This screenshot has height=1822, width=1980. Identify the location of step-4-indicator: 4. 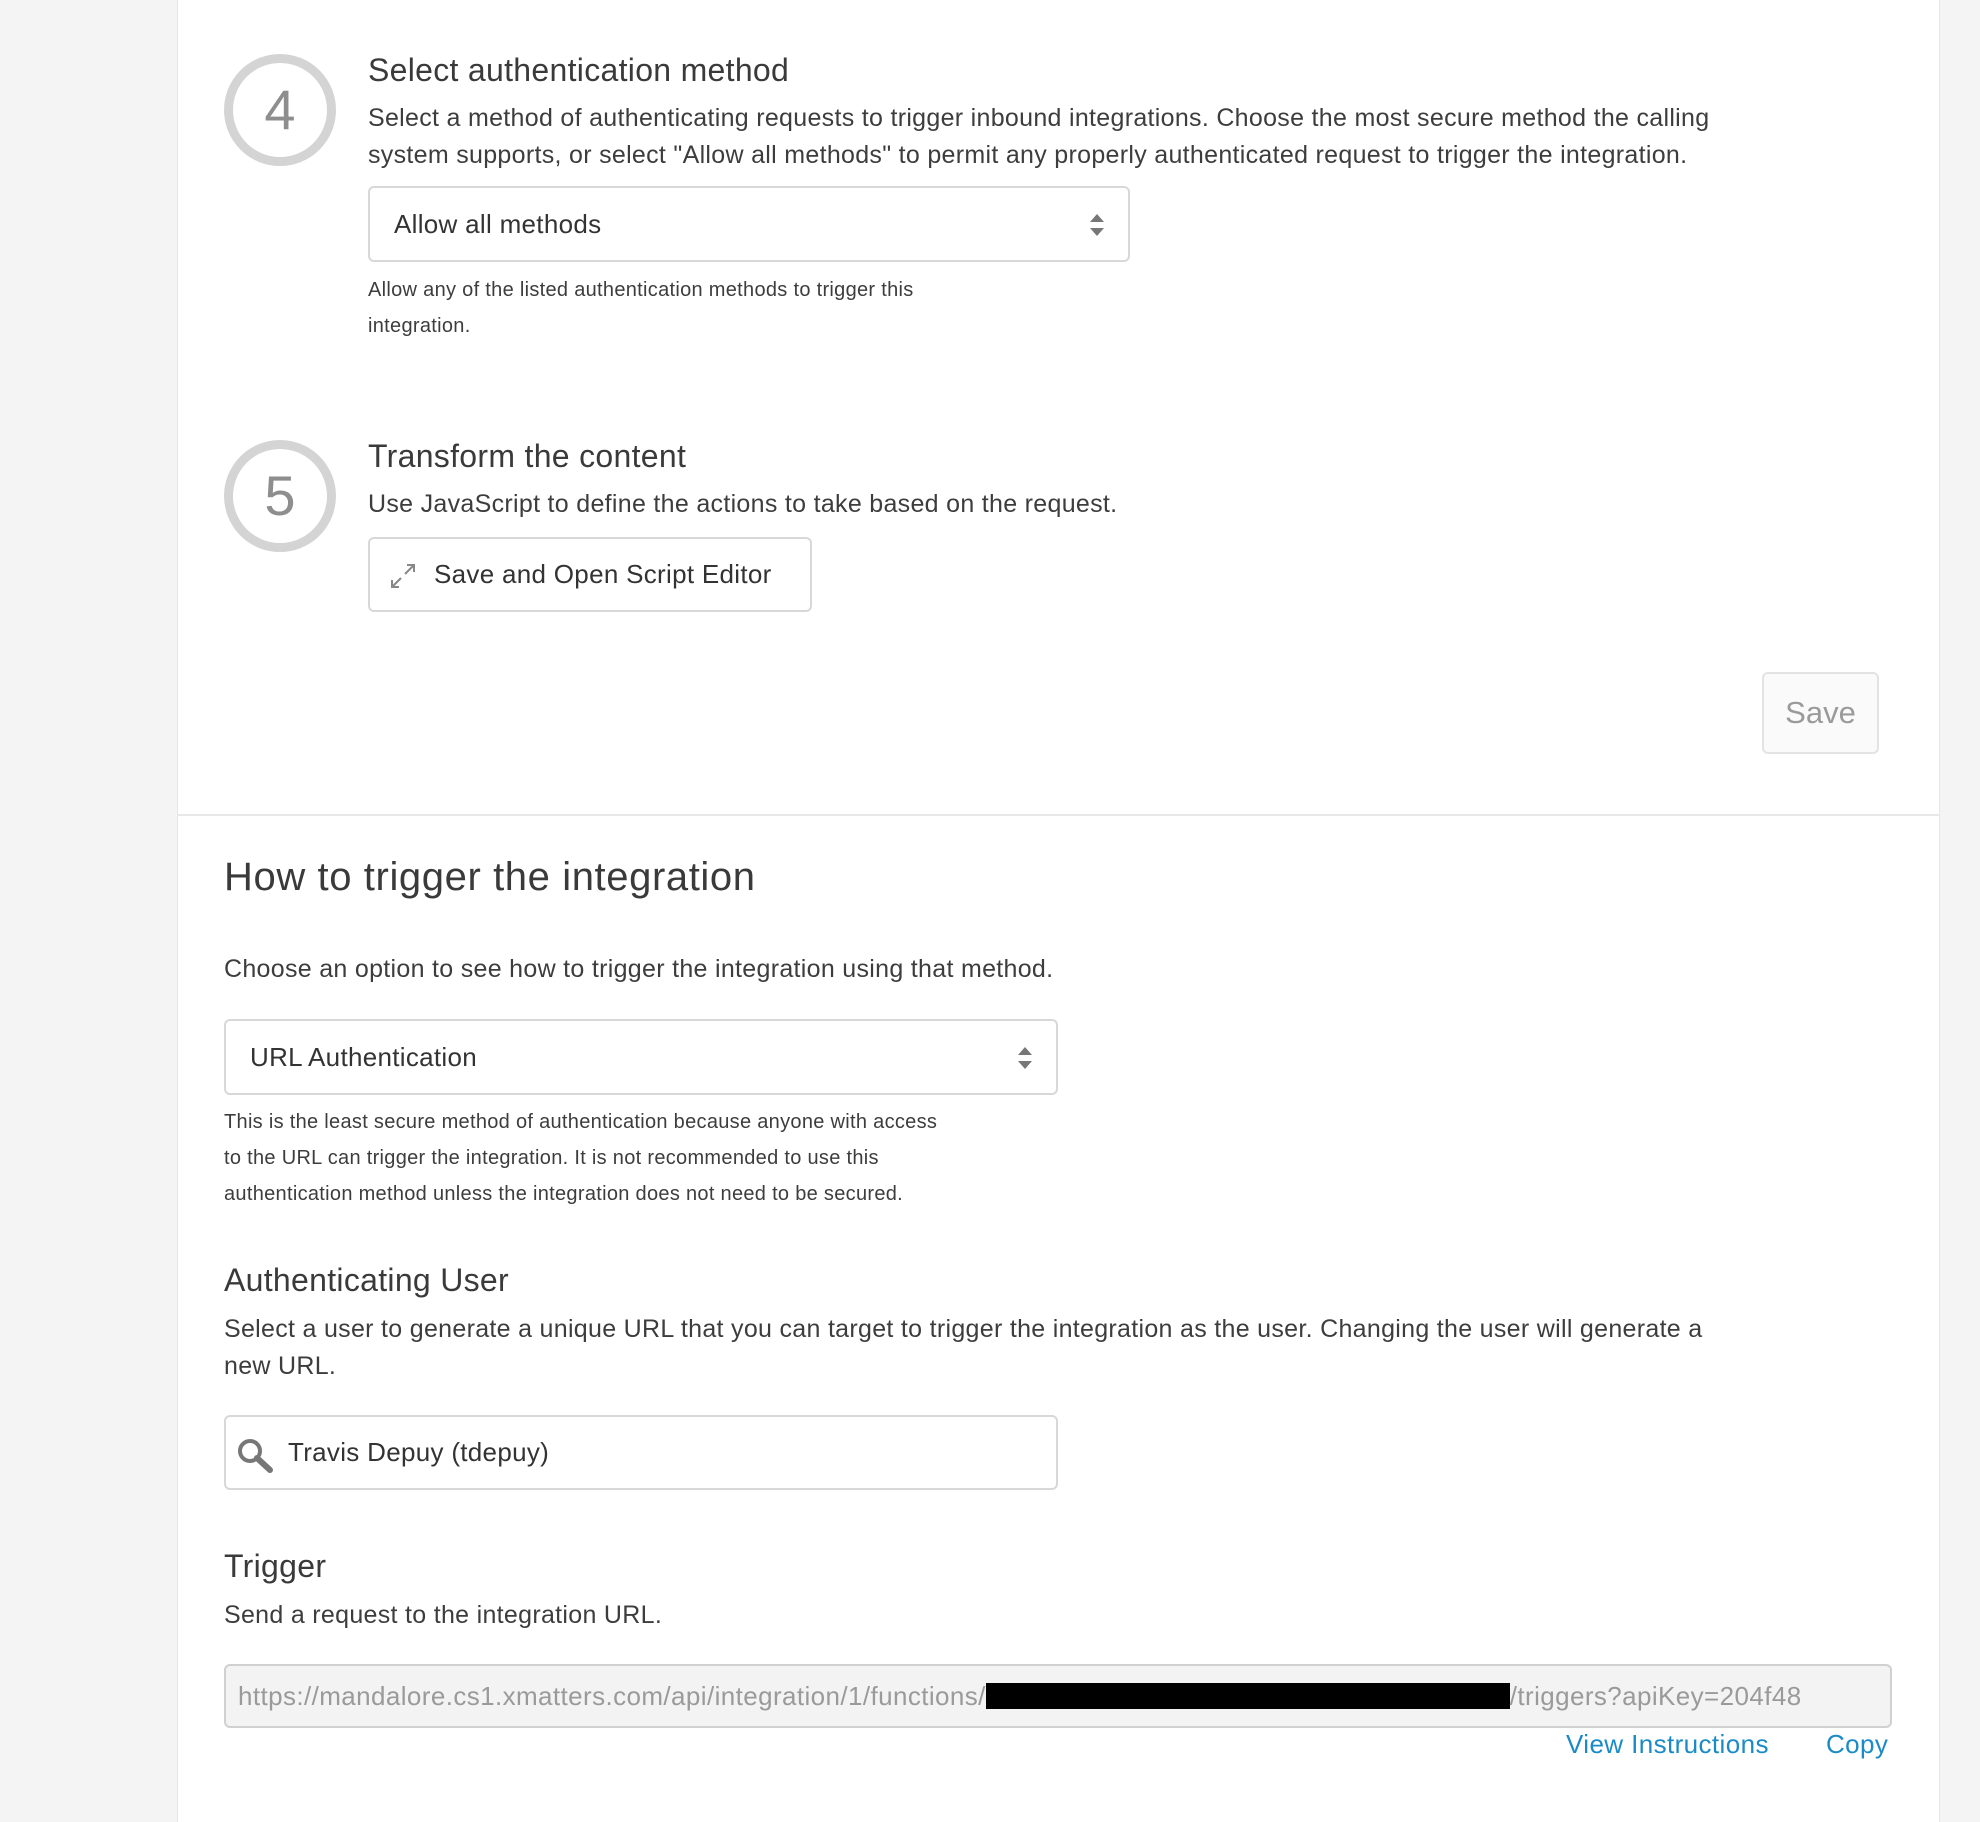
(280, 110).